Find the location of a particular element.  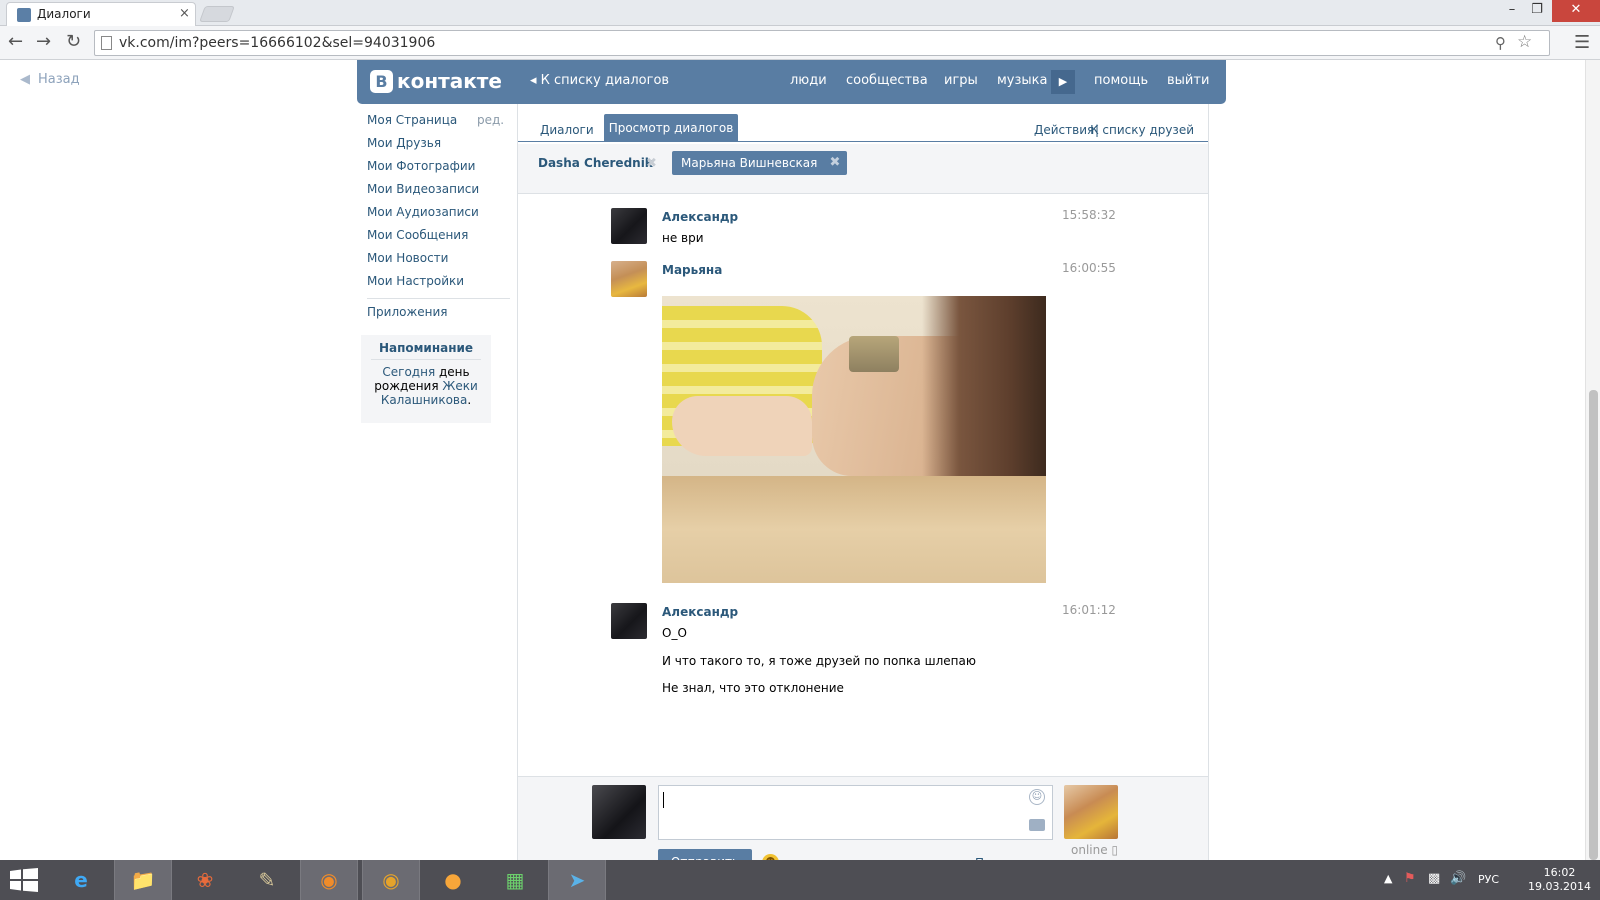

reminder-today-link: Сегодня is located at coordinates (408, 372).